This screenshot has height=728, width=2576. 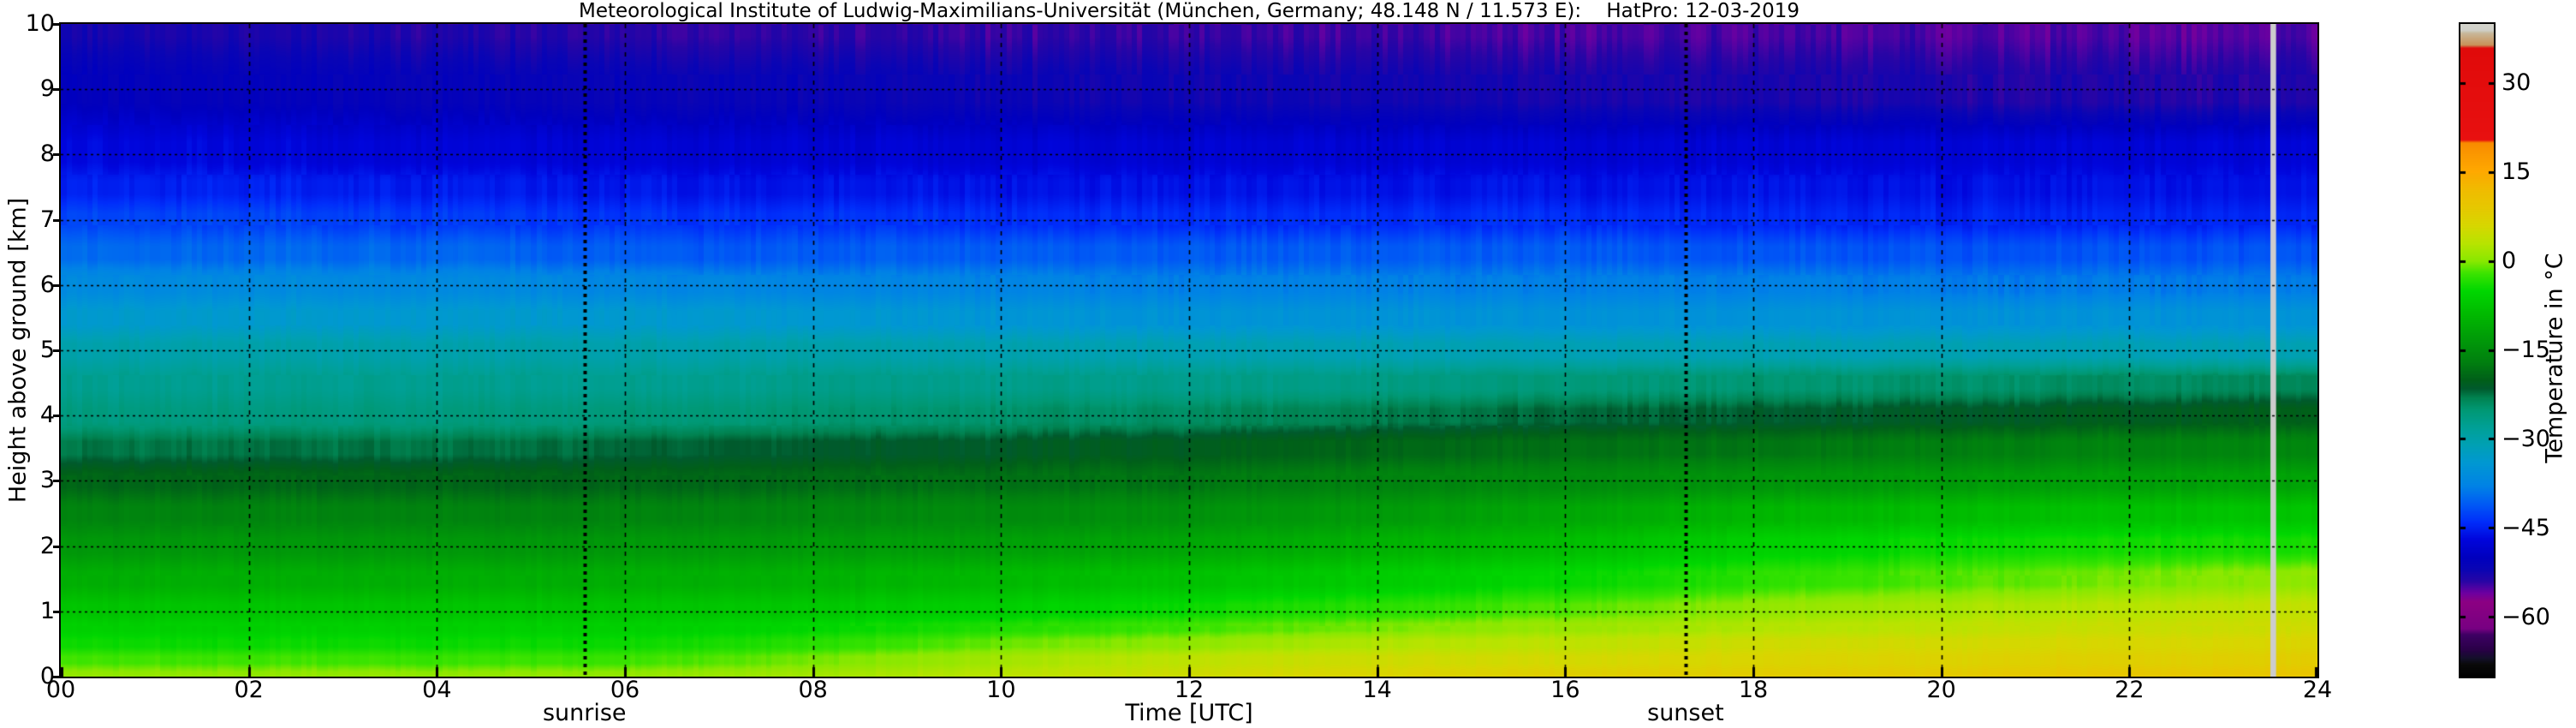 I want to click on colorbar-canvas, so click(x=2477, y=350).